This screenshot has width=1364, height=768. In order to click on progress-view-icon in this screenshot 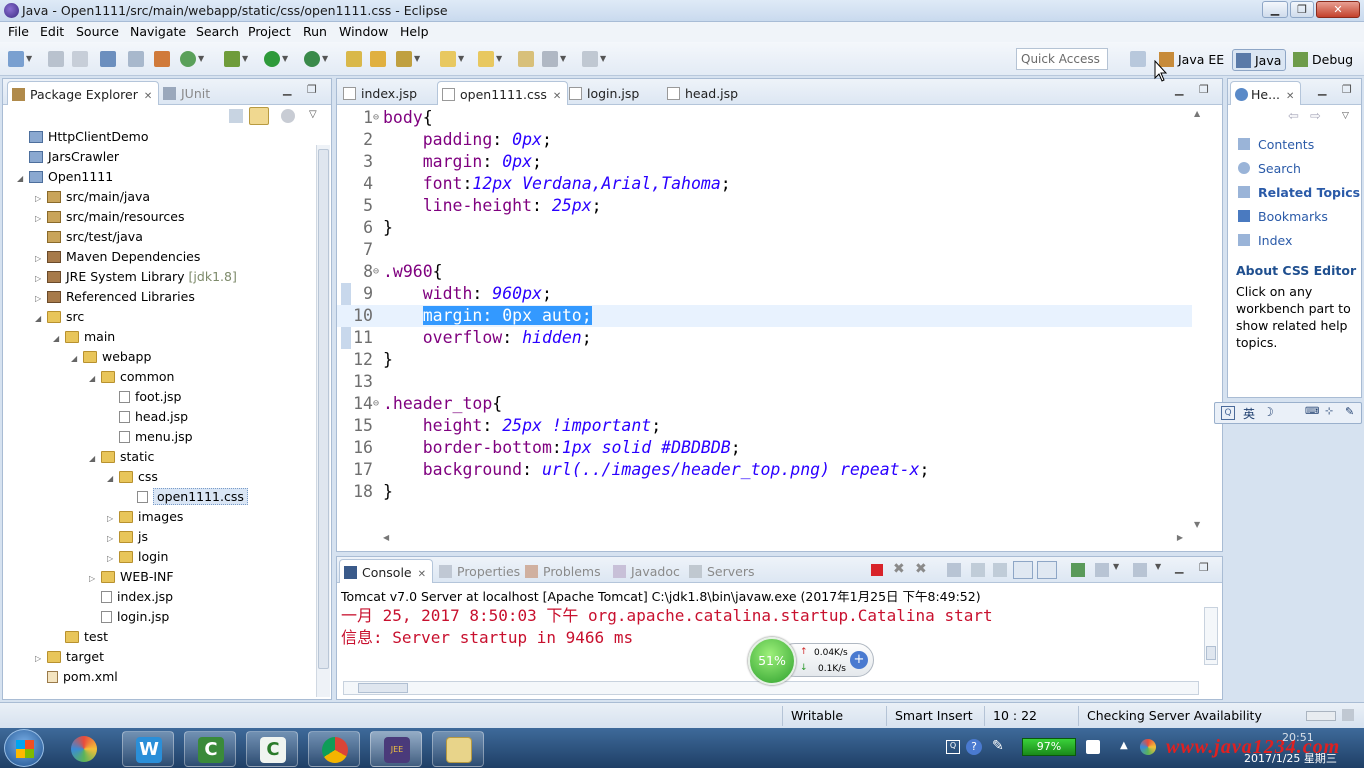, I will do `click(1348, 715)`.